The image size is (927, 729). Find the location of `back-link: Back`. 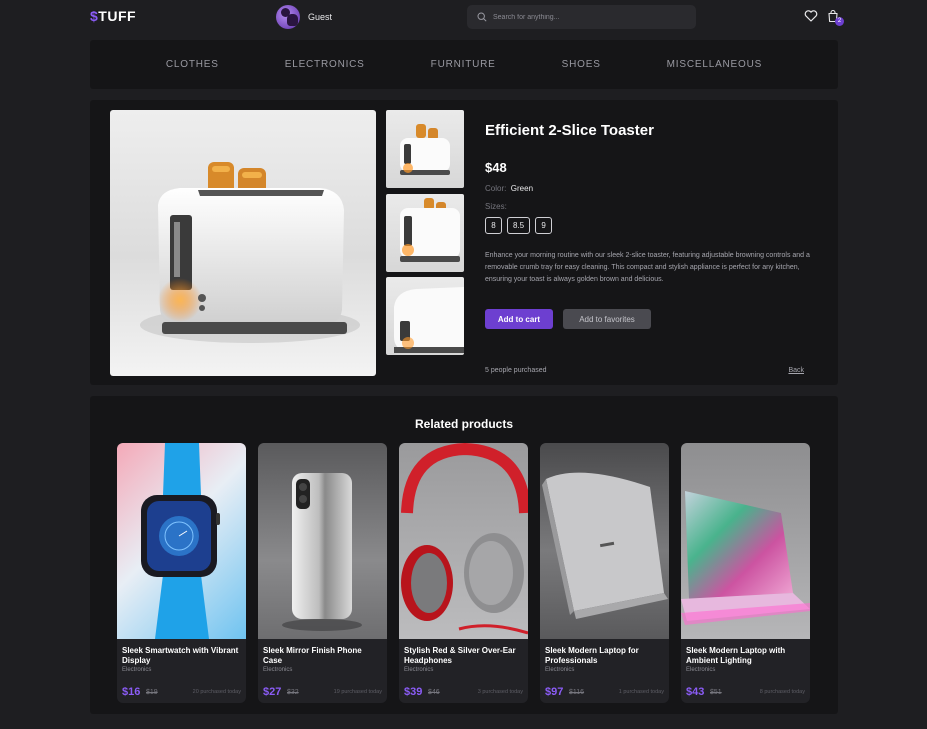

back-link: Back is located at coordinates (796, 370).